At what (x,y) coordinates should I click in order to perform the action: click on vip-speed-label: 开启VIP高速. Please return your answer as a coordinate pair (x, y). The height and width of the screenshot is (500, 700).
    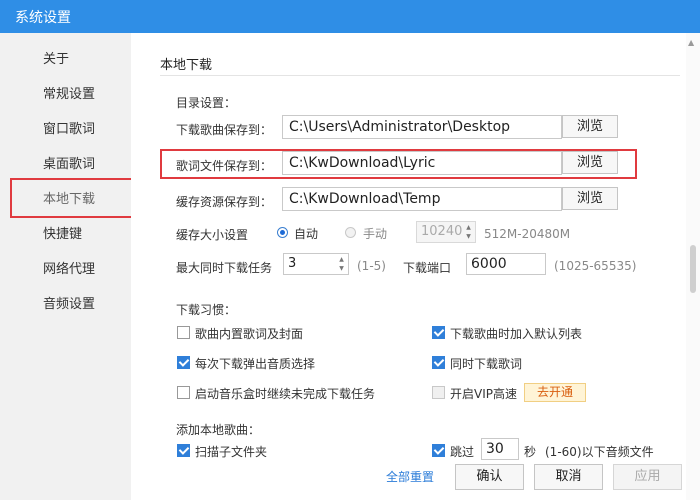
    Looking at the image, I should click on (483, 394).